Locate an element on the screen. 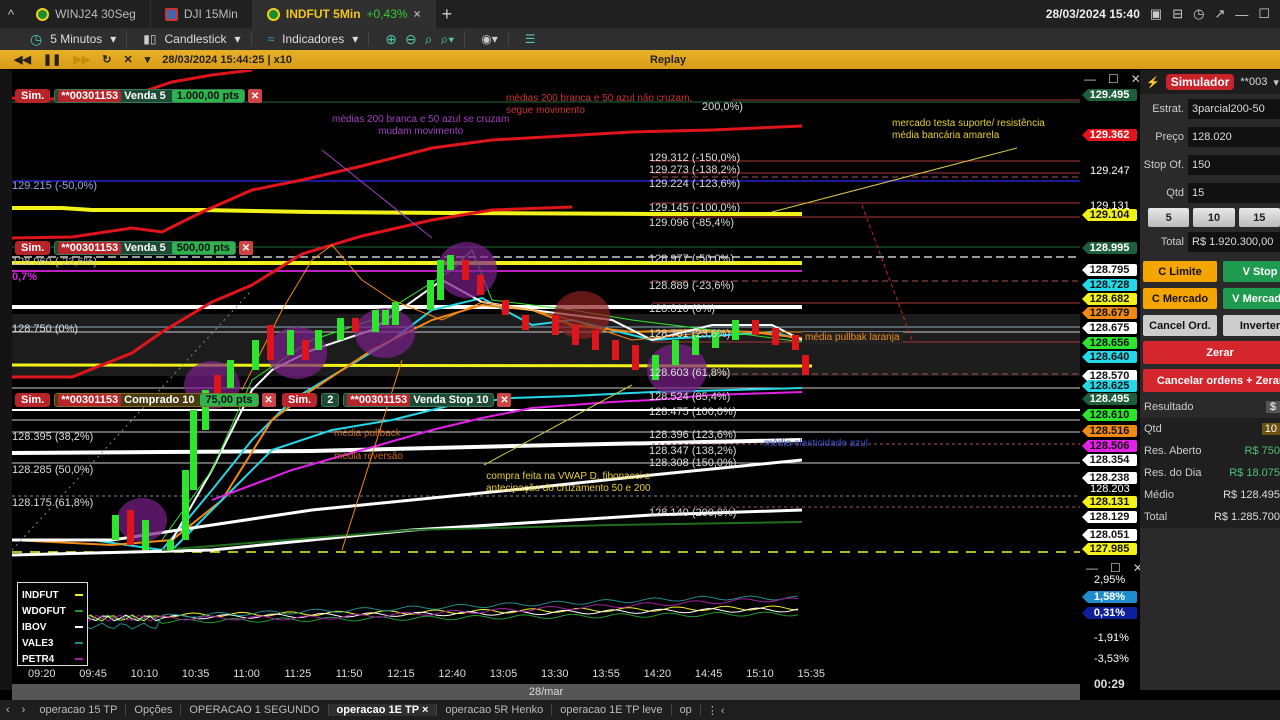 This screenshot has width=1280, height=720. invert-button: Inverter is located at coordinates (1251, 325).